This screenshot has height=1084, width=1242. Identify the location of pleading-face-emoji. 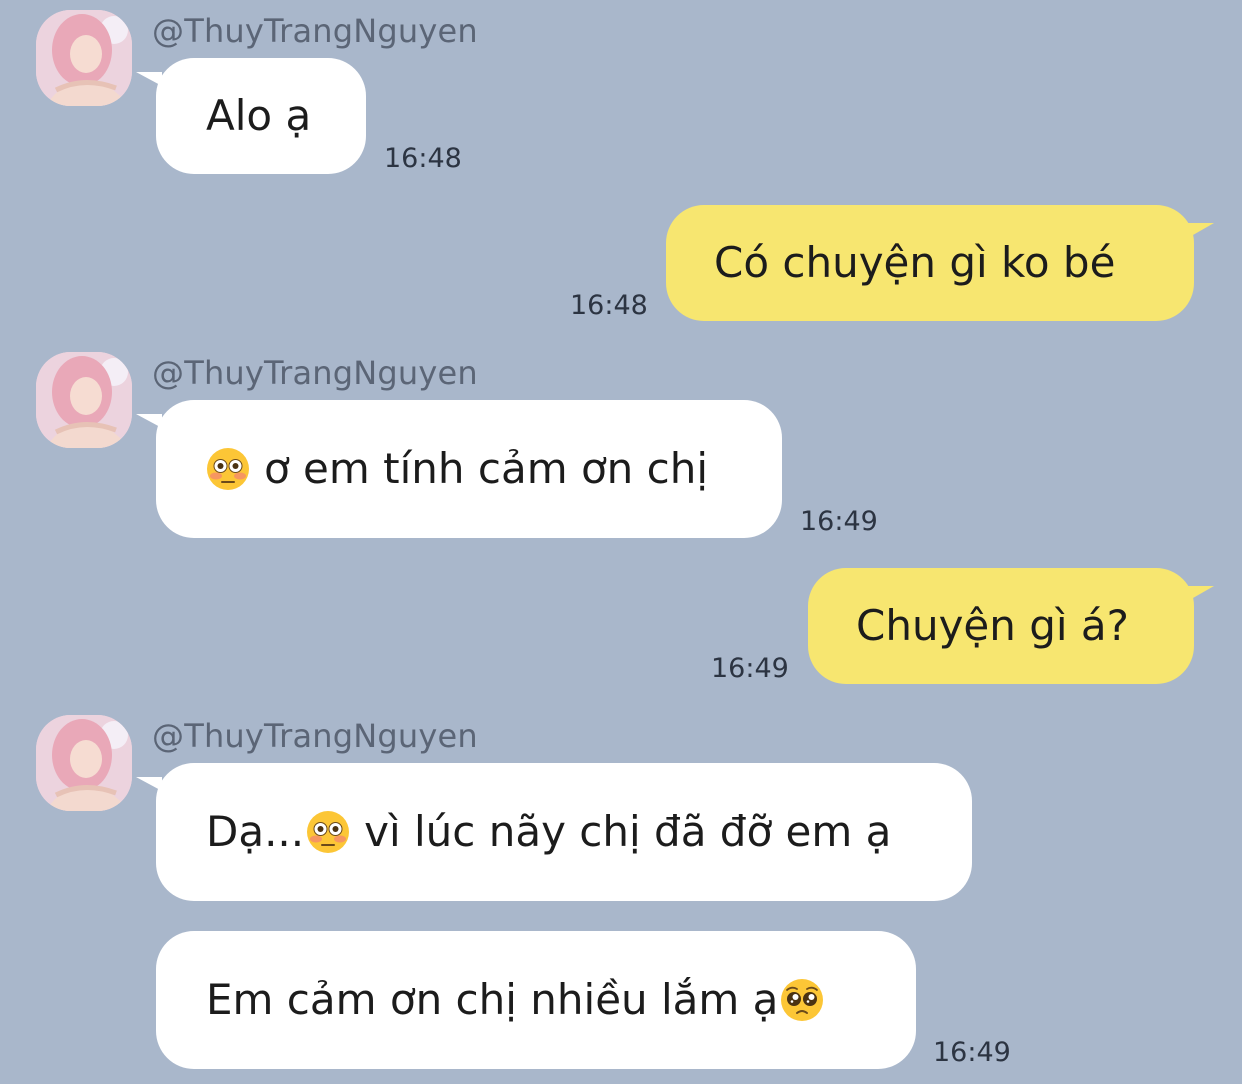
(802, 1000).